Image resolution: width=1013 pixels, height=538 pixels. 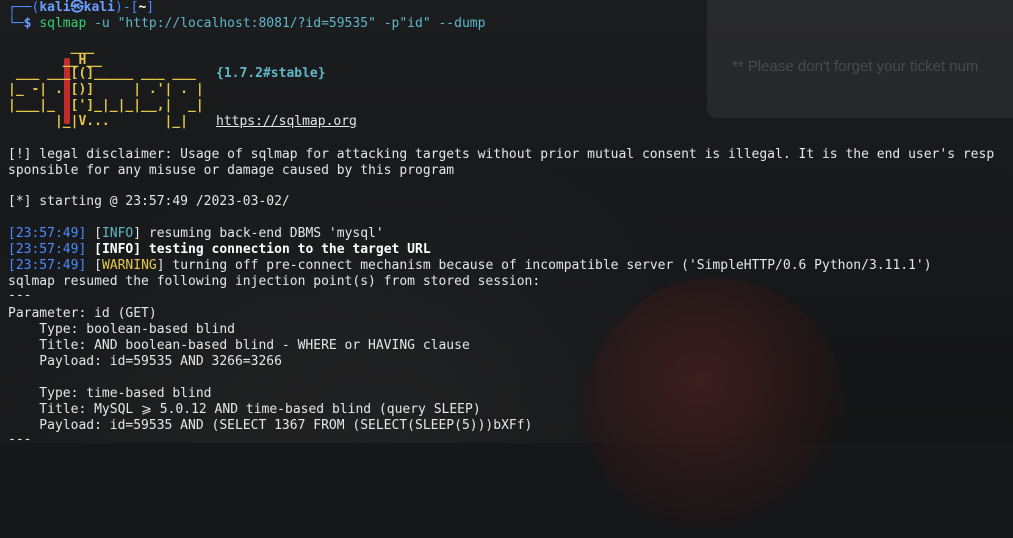 I want to click on injection-payload: Payload: id=59535 AND 3266=3266, so click(x=145, y=361).